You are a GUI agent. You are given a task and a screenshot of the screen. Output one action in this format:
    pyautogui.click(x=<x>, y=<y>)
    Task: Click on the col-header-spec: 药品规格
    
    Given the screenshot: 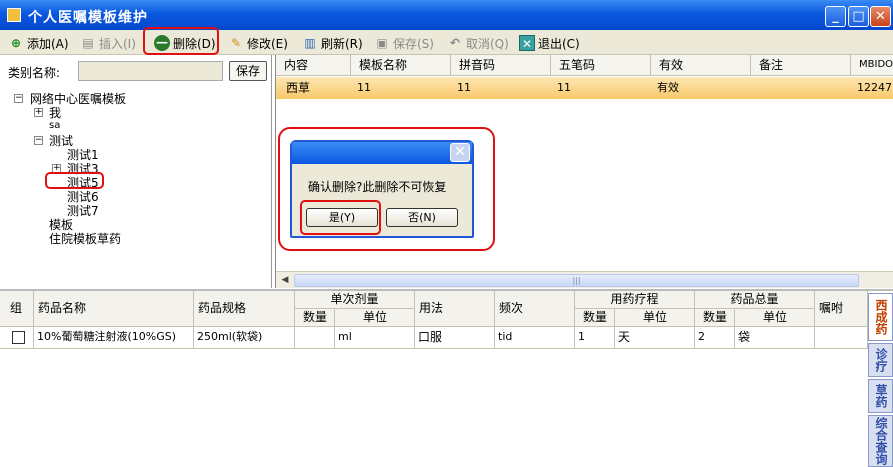 What is the action you would take?
    pyautogui.click(x=244, y=309)
    